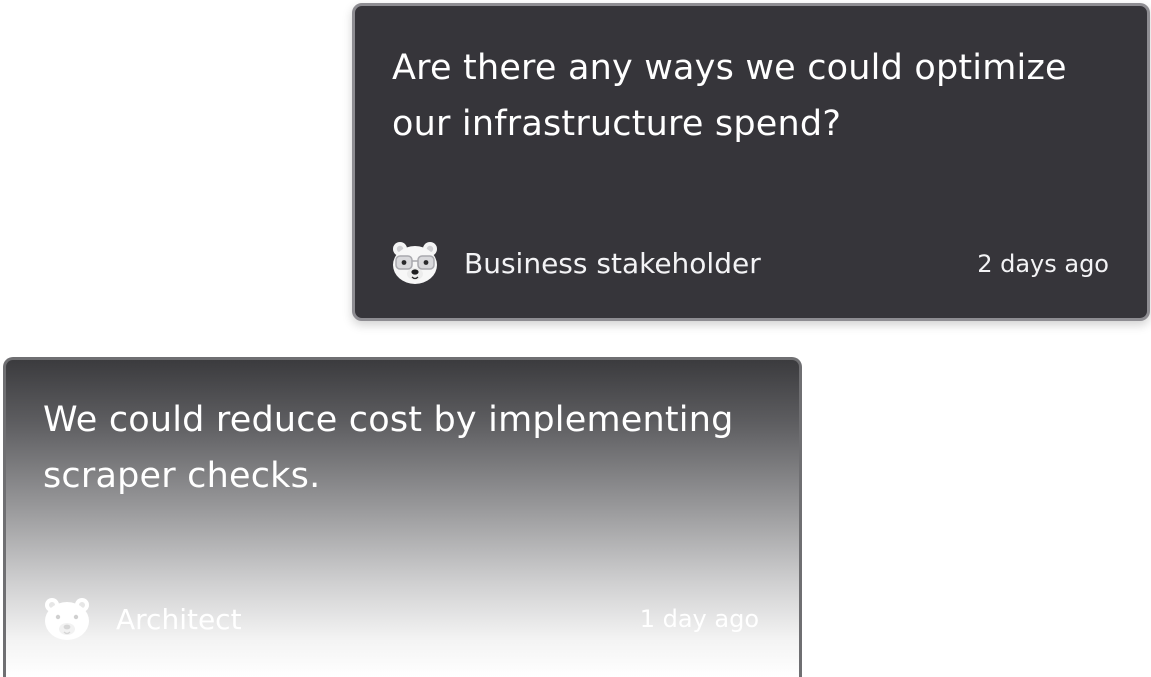 The image size is (1151, 677). What do you see at coordinates (67, 619) in the screenshot?
I see `polar-bear-icon` at bounding box center [67, 619].